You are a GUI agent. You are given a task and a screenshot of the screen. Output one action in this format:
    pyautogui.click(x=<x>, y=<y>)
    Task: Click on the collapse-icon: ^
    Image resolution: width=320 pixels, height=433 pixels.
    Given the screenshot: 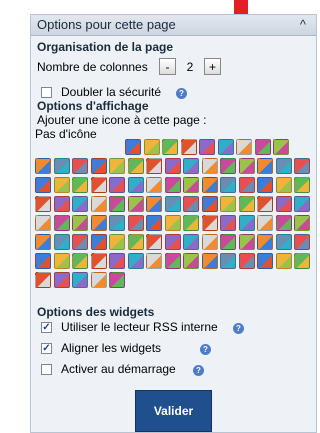 What is the action you would take?
    pyautogui.click(x=303, y=24)
    